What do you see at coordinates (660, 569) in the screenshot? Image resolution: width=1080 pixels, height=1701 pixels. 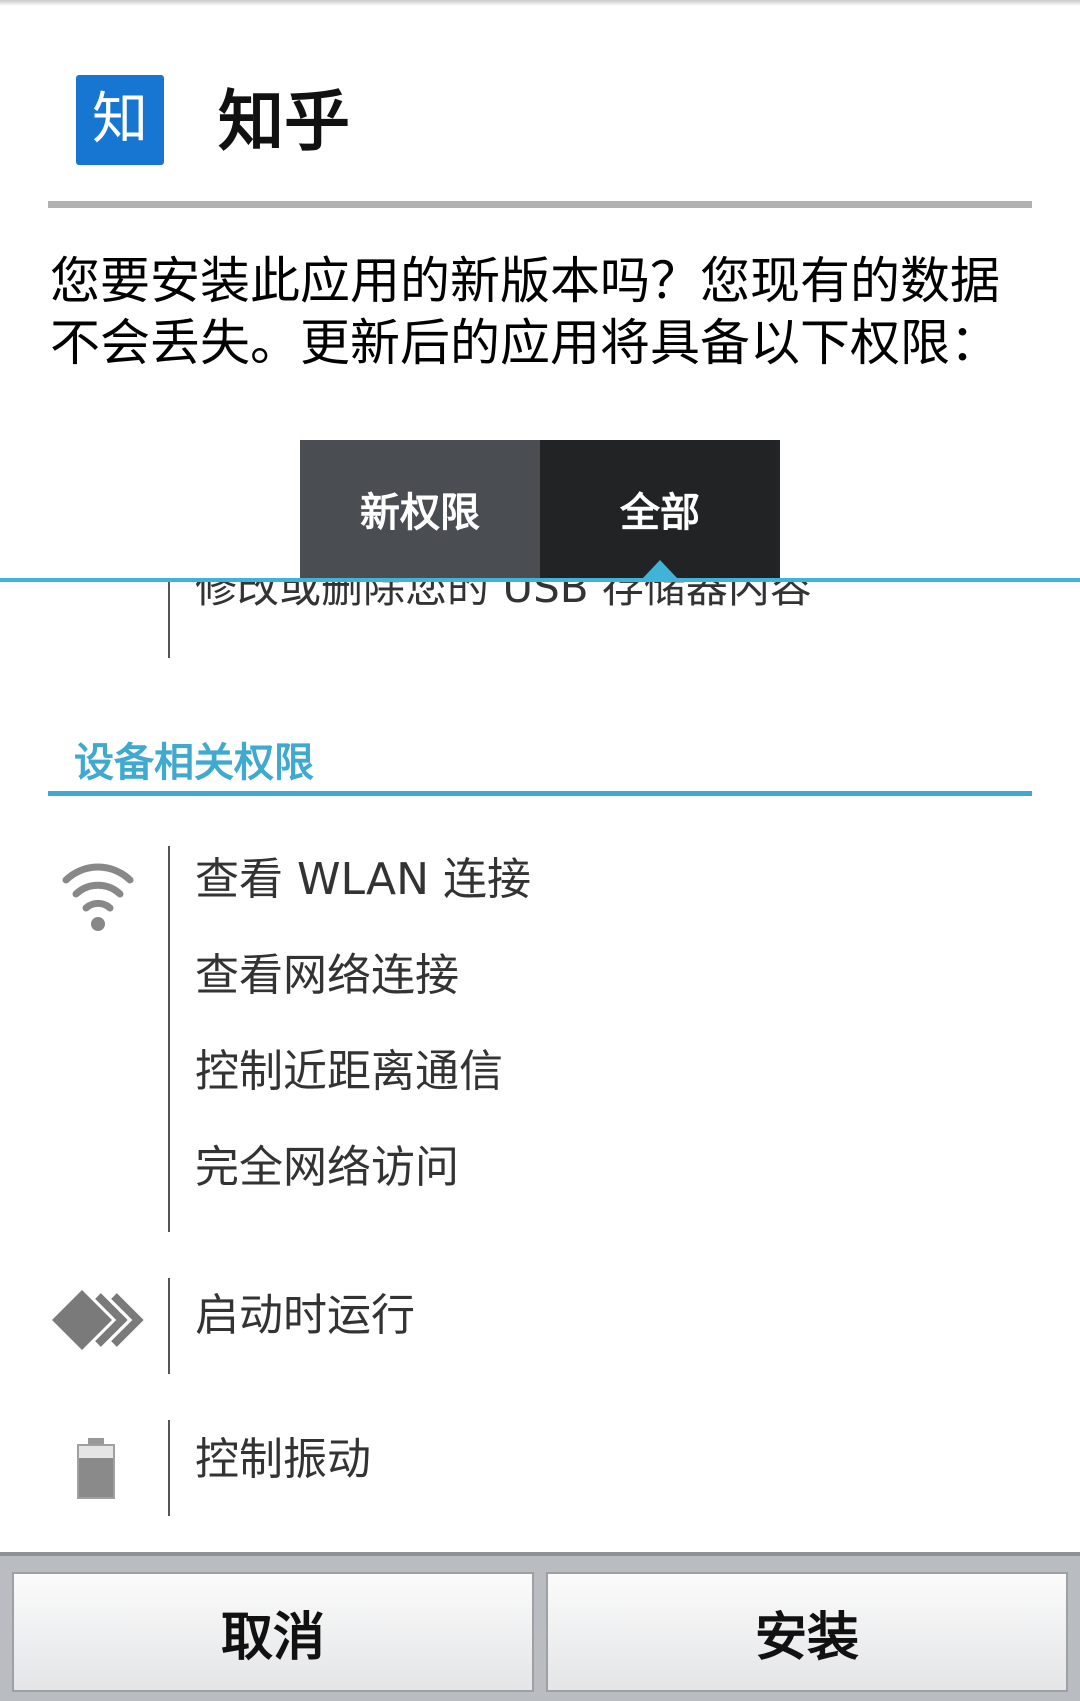 I see `selected-tab-indicator` at bounding box center [660, 569].